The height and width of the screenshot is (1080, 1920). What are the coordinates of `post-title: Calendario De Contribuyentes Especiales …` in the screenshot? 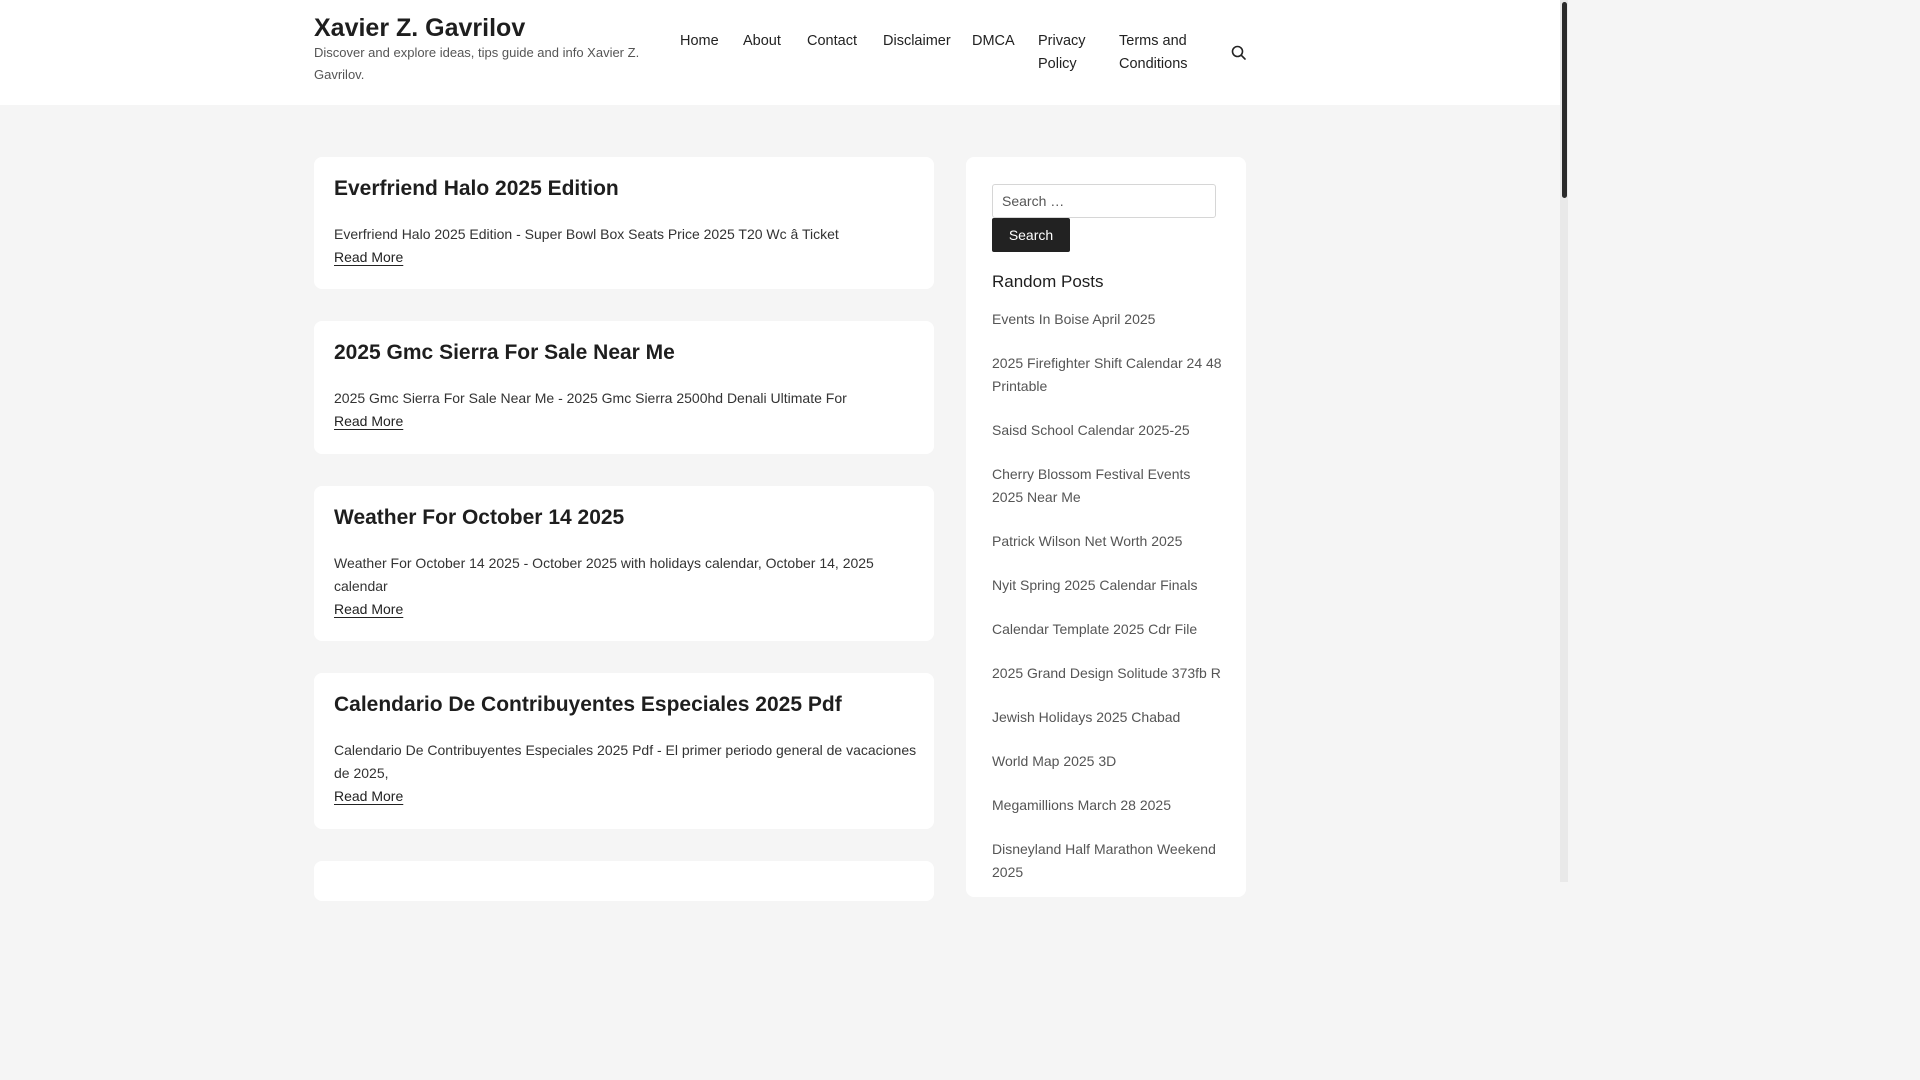 It's located at (588, 705).